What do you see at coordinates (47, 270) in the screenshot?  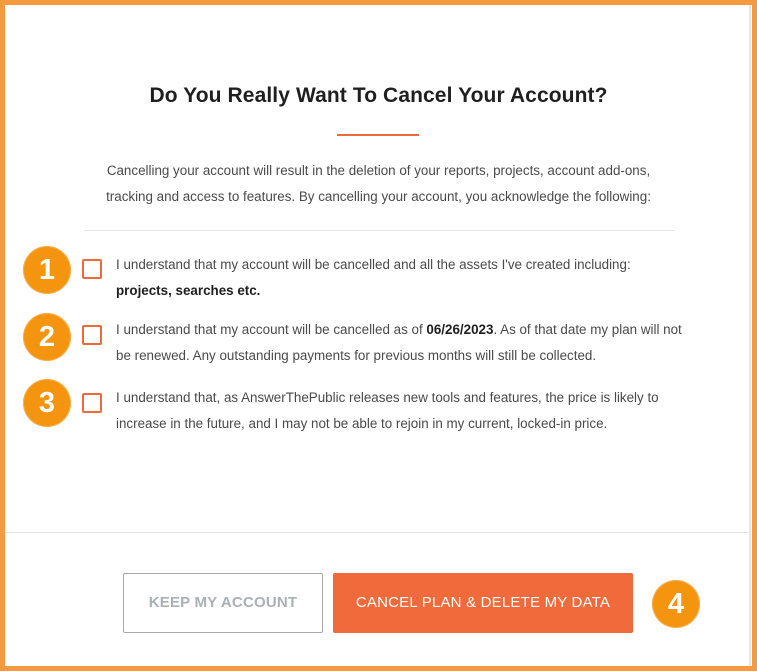 I see `step-badge-1: 1` at bounding box center [47, 270].